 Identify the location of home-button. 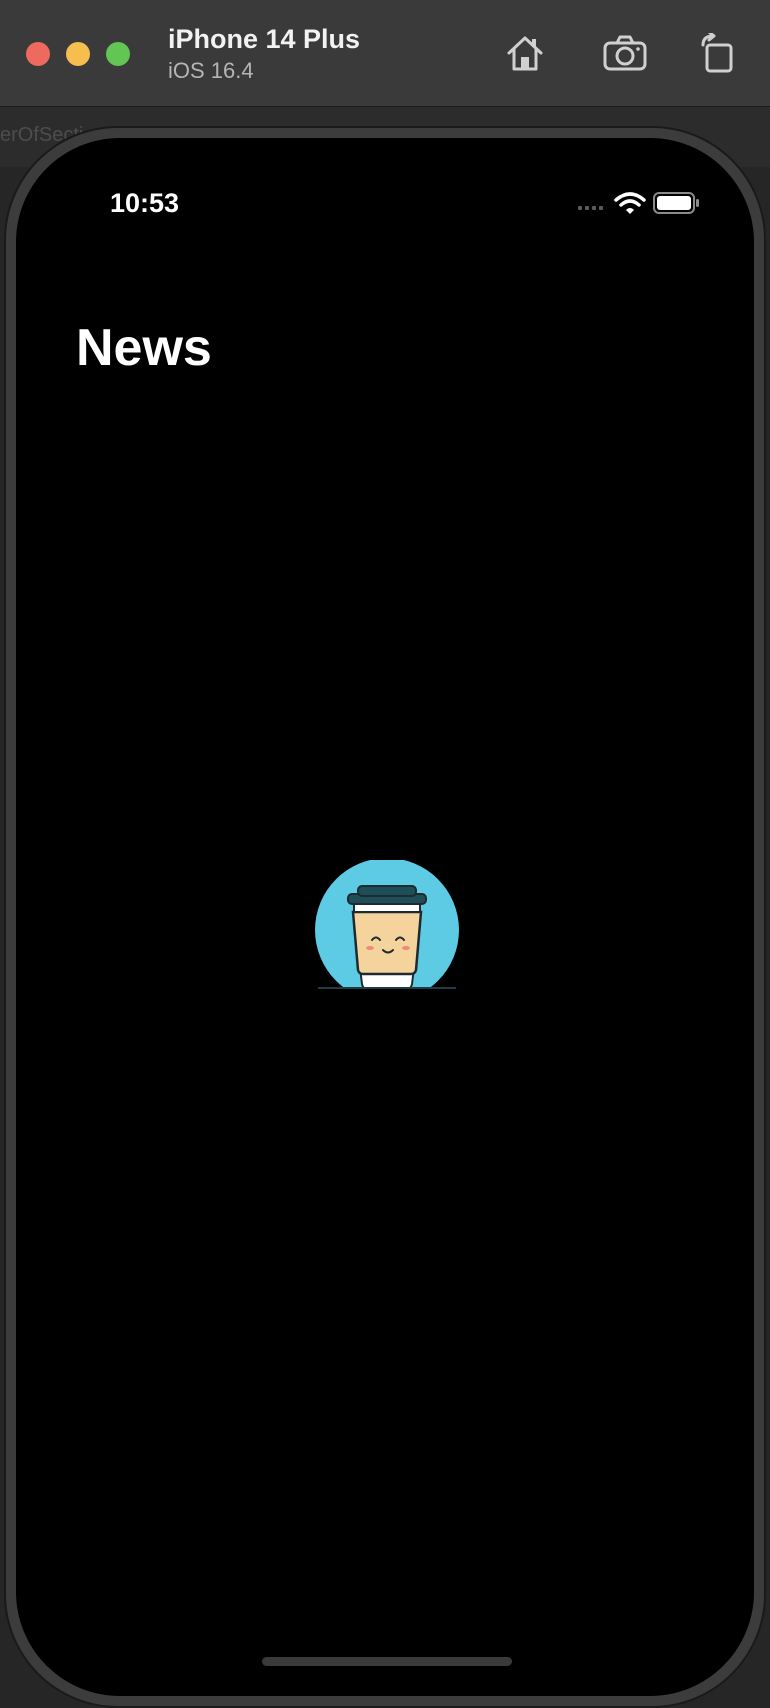
(525, 53).